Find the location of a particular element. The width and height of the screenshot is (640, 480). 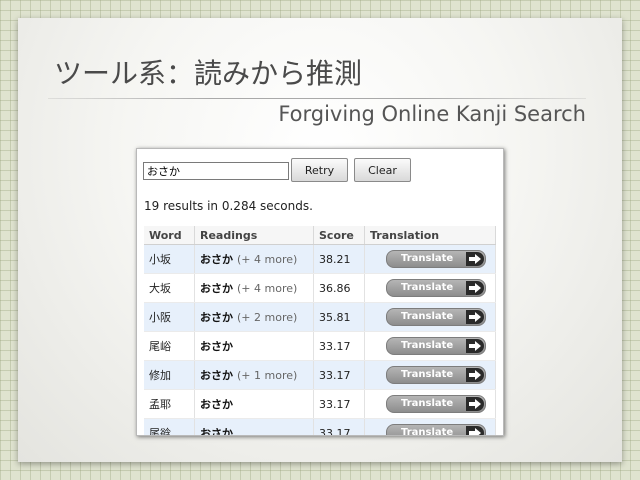

more-readings-link: (+ 2 more) is located at coordinates (267, 317).